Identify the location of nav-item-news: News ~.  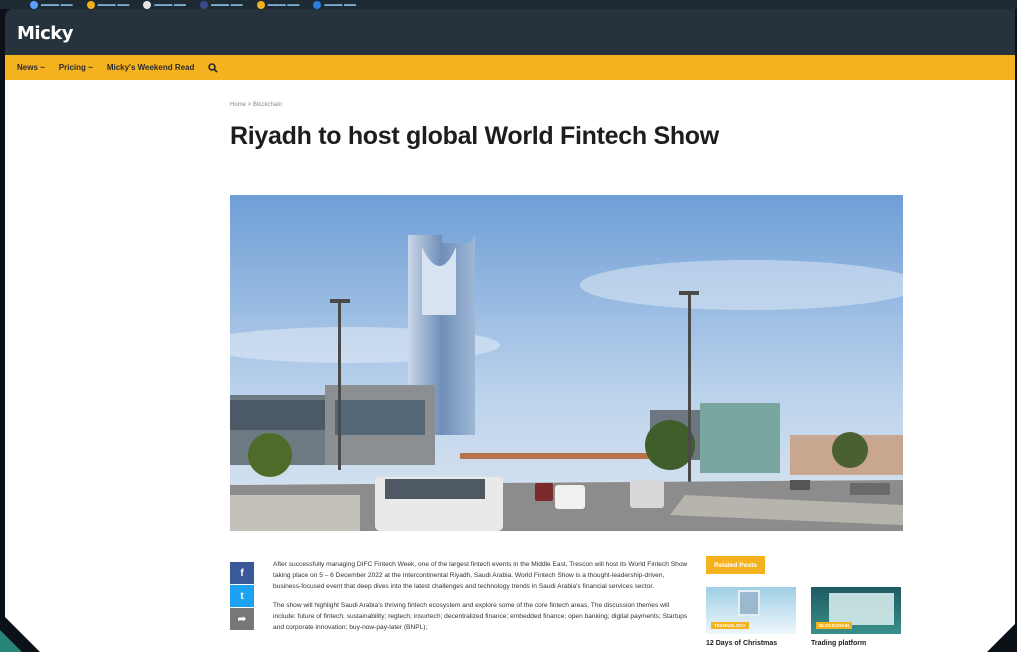
(31, 67).